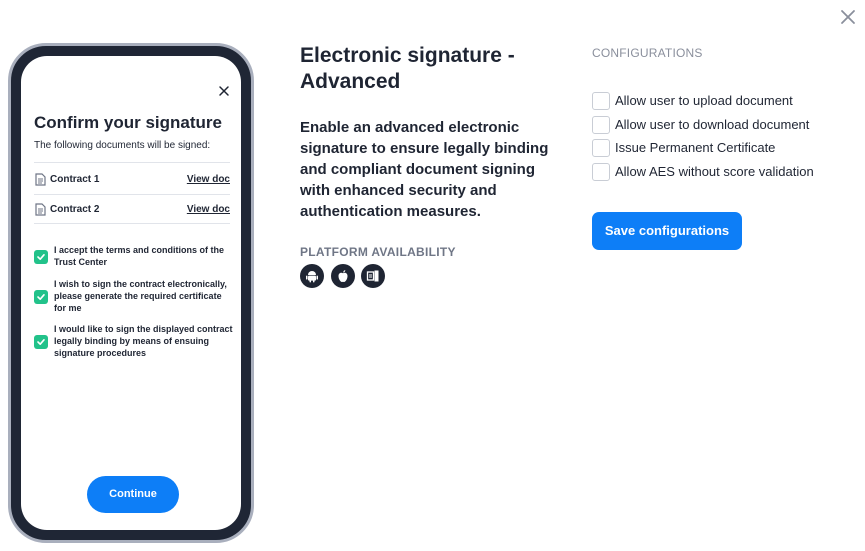  What do you see at coordinates (133, 494) in the screenshot?
I see `continue-button: Continue` at bounding box center [133, 494].